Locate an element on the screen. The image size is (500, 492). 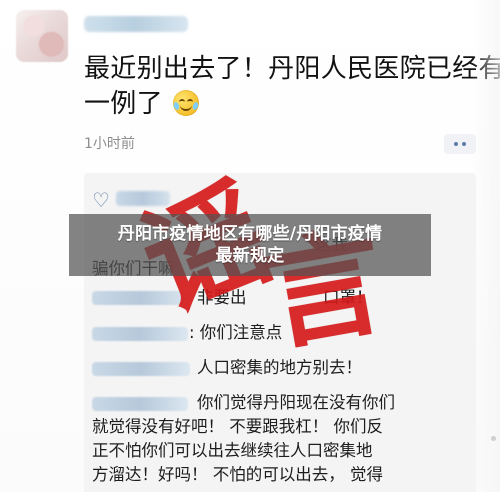
headline-banner: 丹阳市疫情地区有哪些/丹阳市疫情 最新规定 is located at coordinates (250, 245).